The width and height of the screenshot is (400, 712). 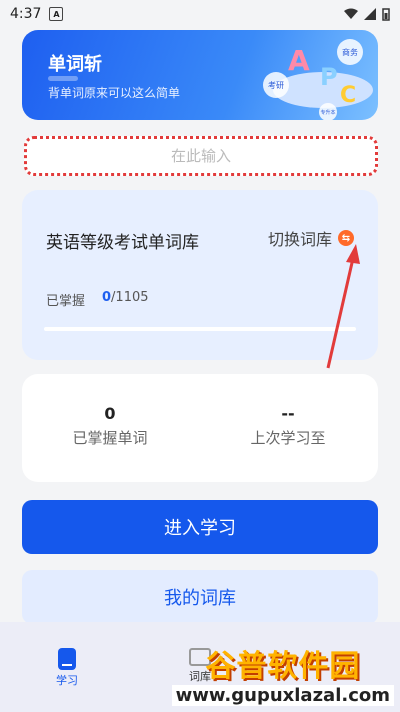 What do you see at coordinates (130, 297) in the screenshot?
I see `total-words: /1105` at bounding box center [130, 297].